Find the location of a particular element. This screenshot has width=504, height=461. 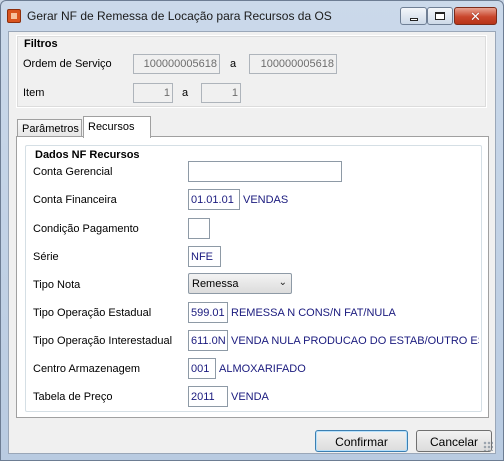

series-label: Série is located at coordinates (46, 257).